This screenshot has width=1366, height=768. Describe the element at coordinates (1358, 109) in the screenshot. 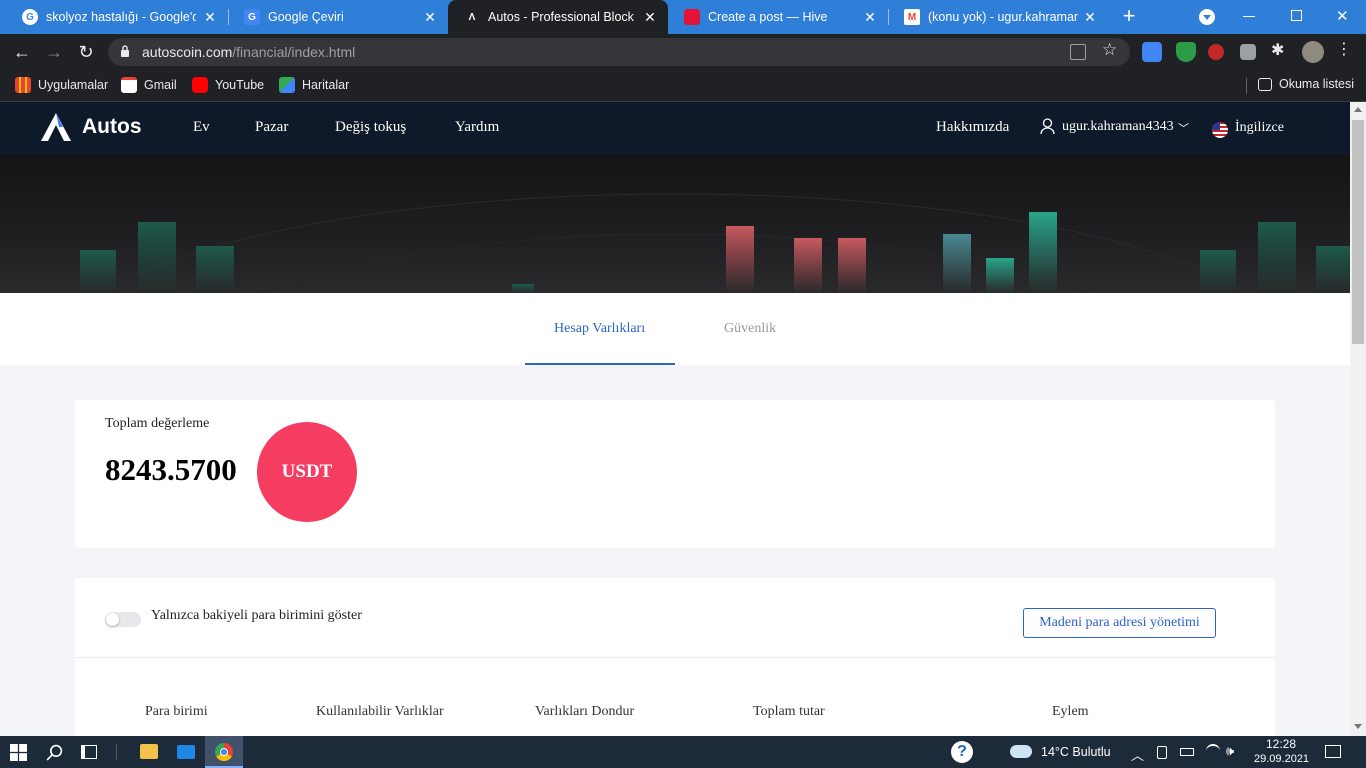

I see `scroll-up-arrow-icon` at that location.